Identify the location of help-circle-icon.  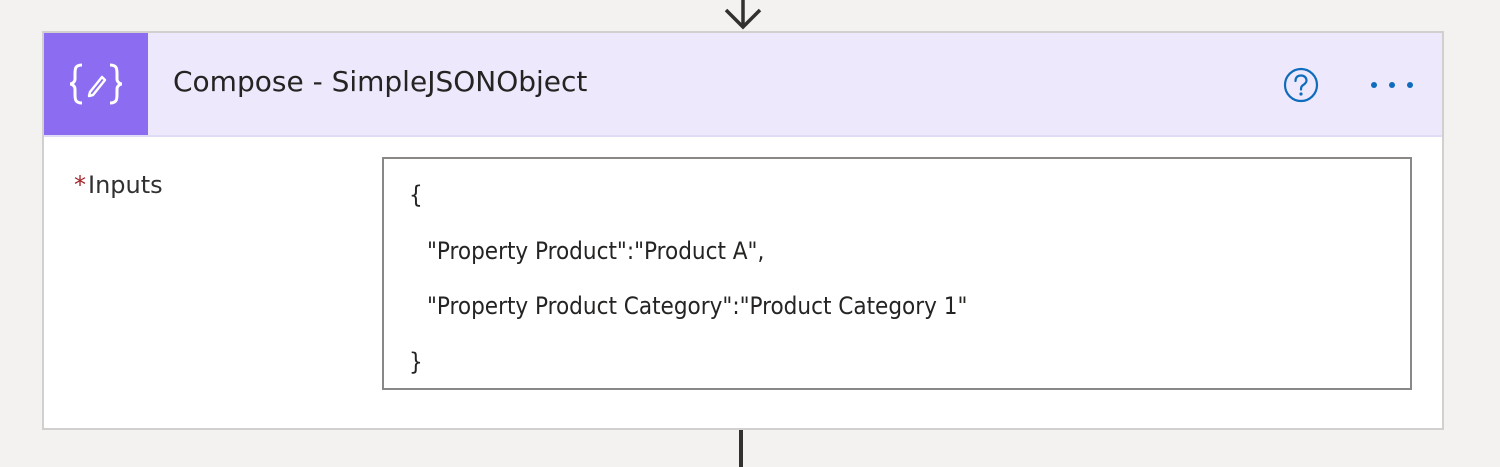
(1301, 85).